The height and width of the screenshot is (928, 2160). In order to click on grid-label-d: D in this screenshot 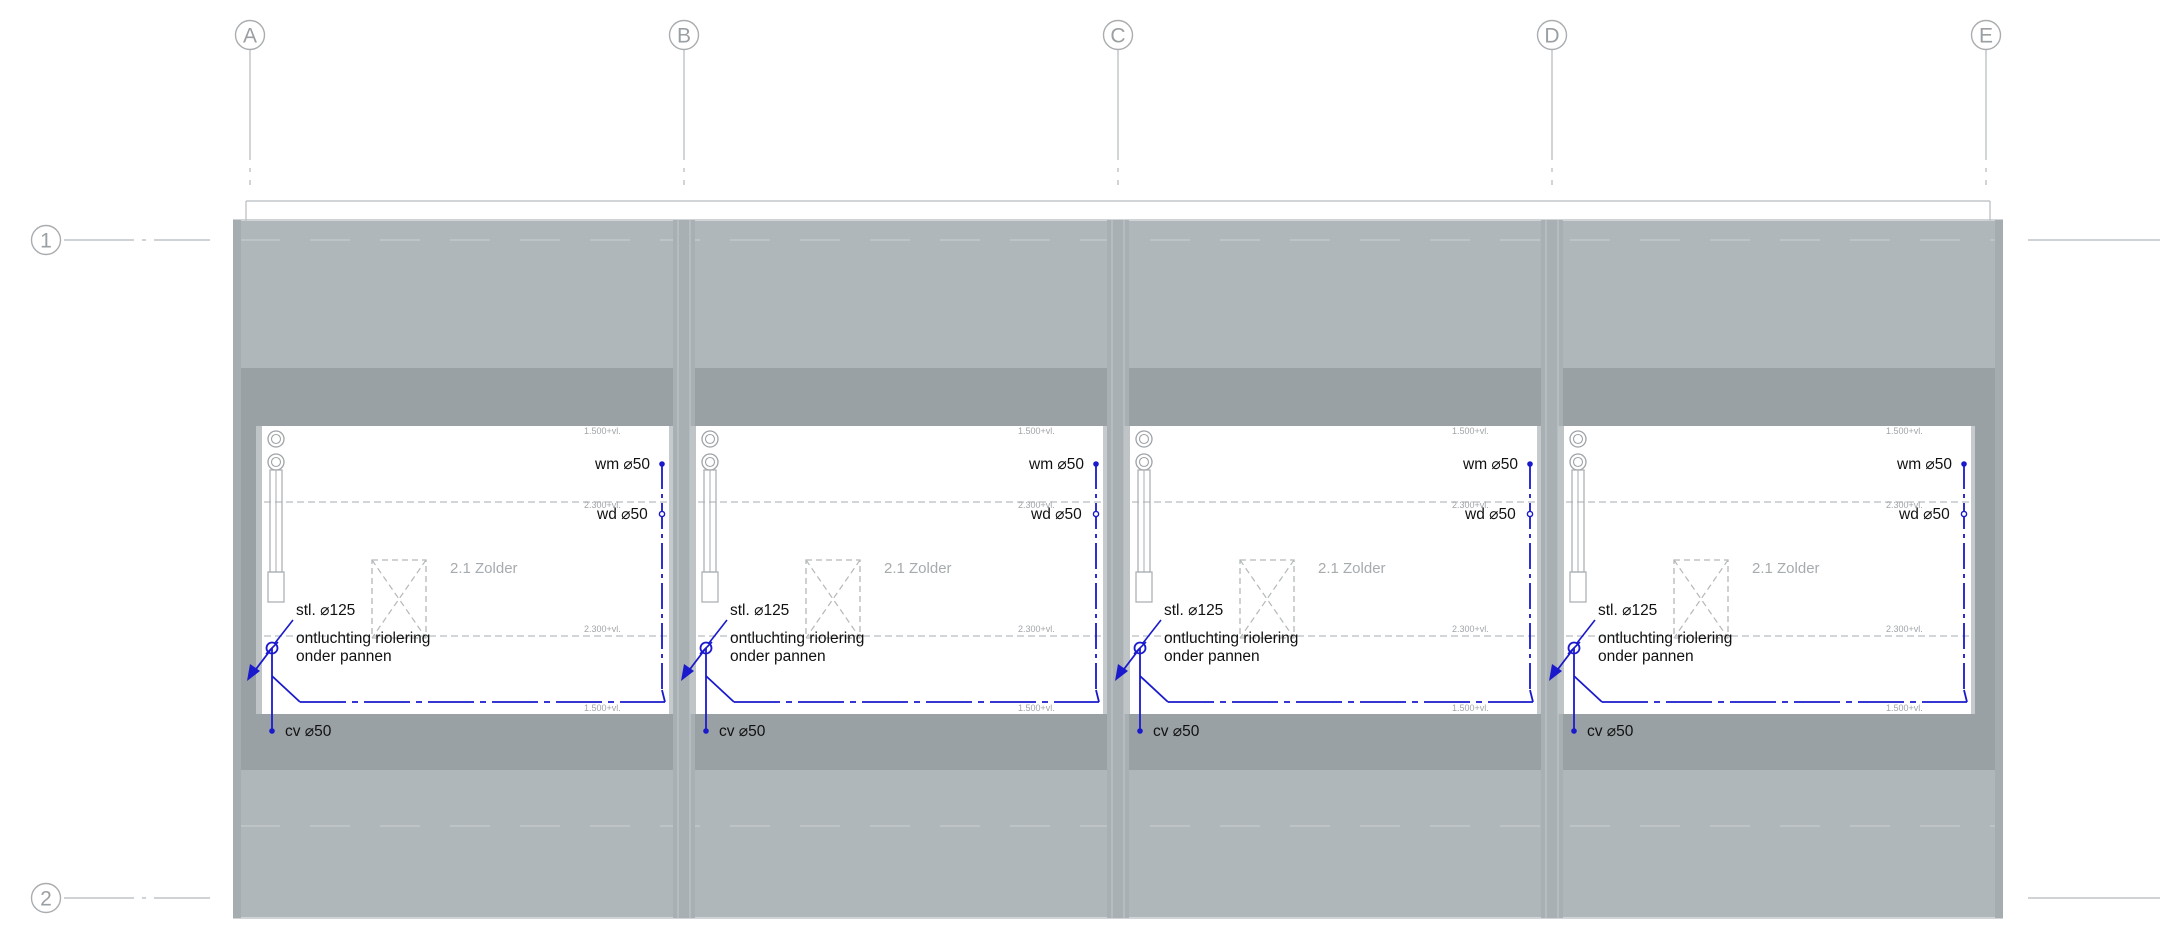, I will do `click(1551, 36)`.